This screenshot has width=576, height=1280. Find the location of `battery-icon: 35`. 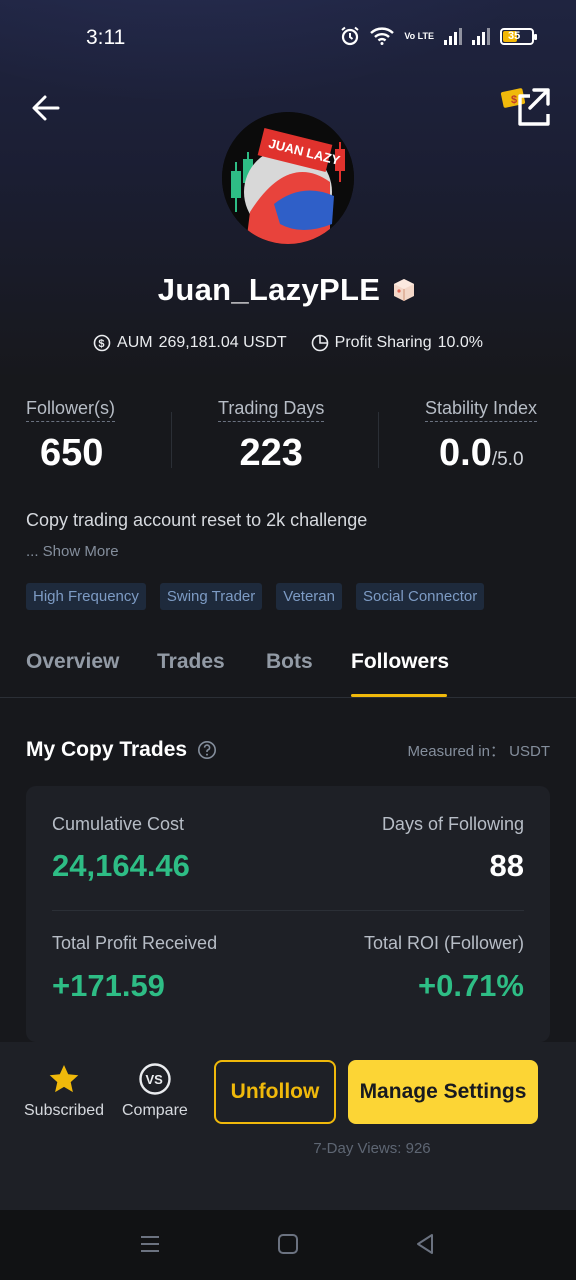

battery-icon: 35 is located at coordinates (518, 36).